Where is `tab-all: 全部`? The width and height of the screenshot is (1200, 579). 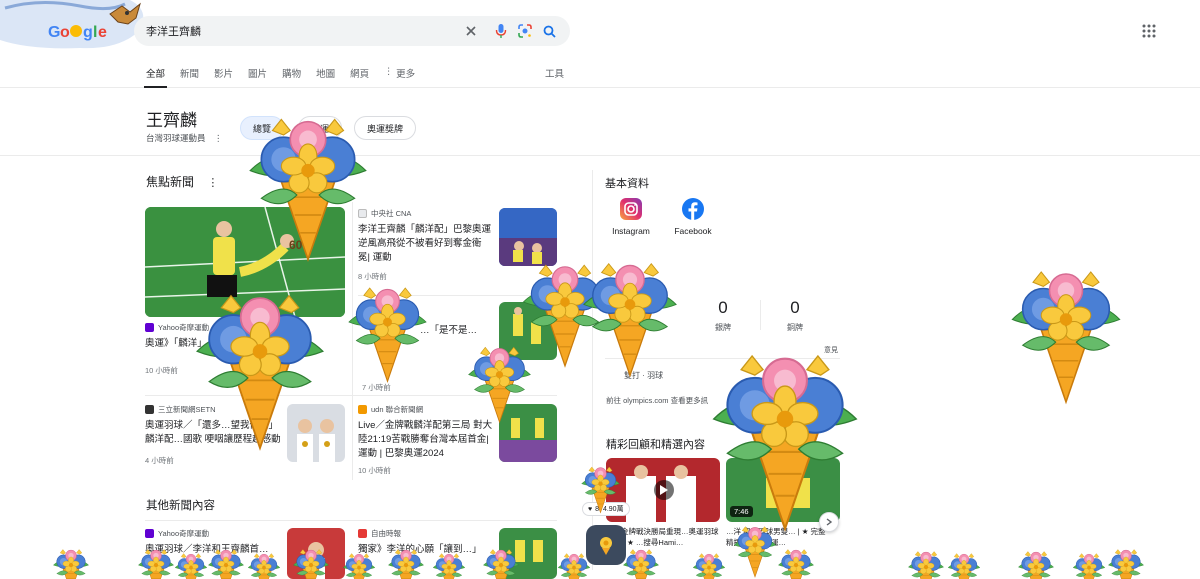 tab-all: 全部 is located at coordinates (155, 76).